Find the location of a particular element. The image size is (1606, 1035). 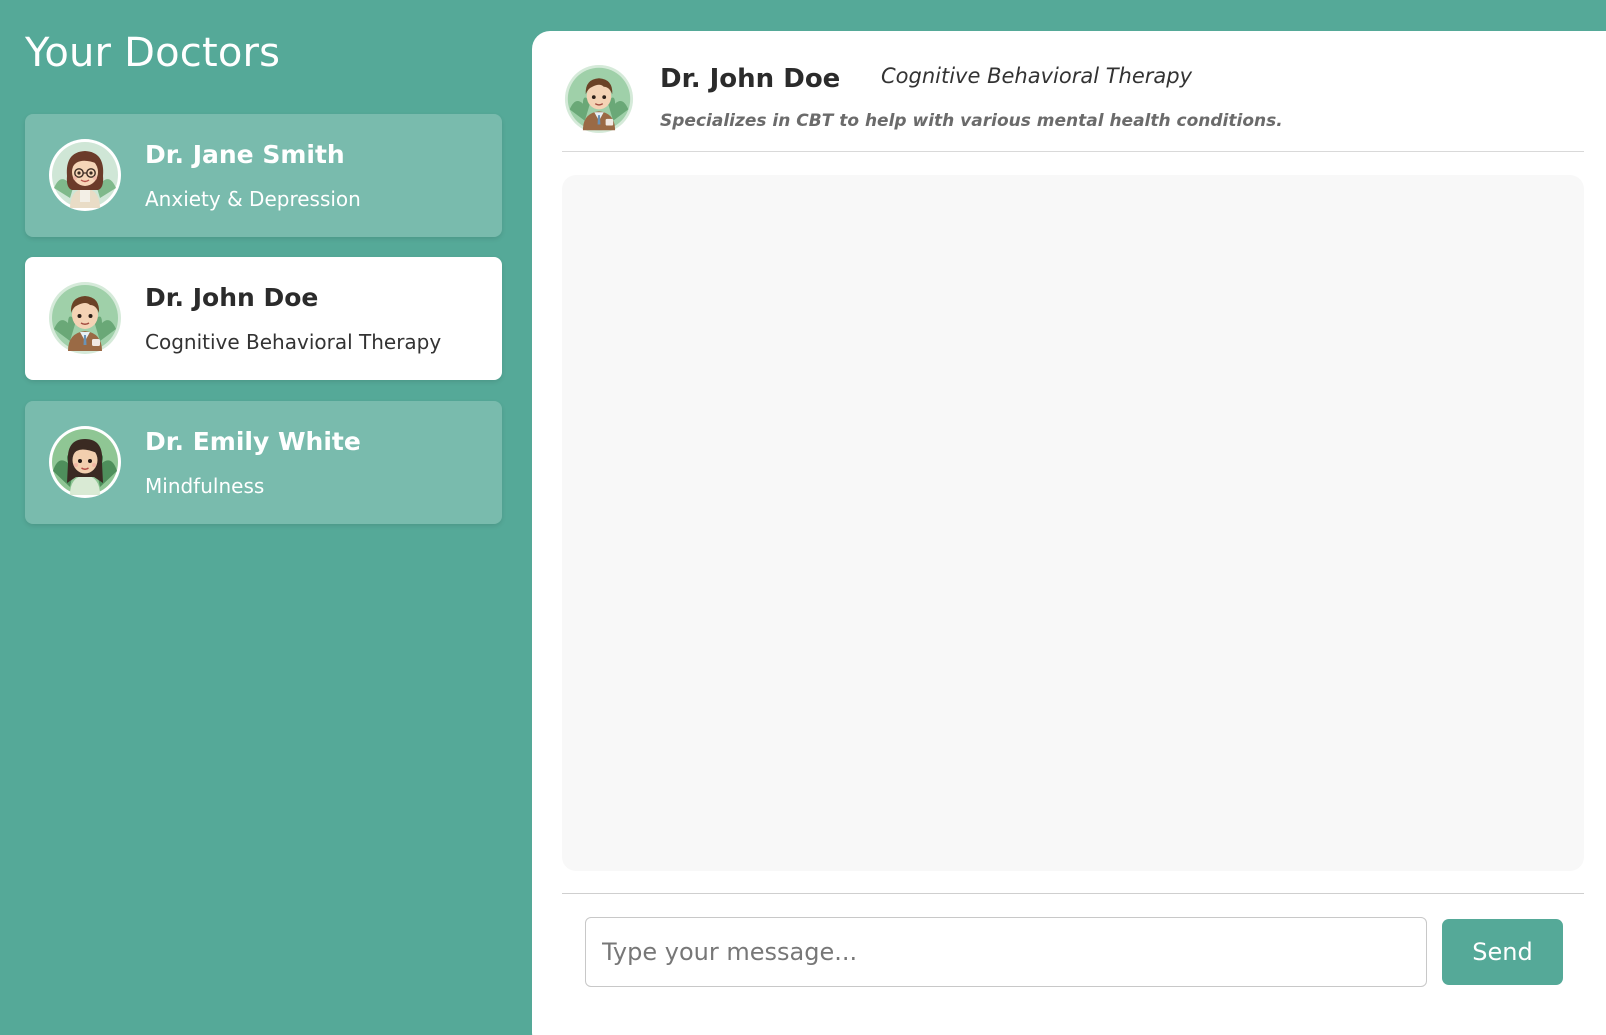

doctor-specialty: Anxiety & Depression is located at coordinates (253, 199).